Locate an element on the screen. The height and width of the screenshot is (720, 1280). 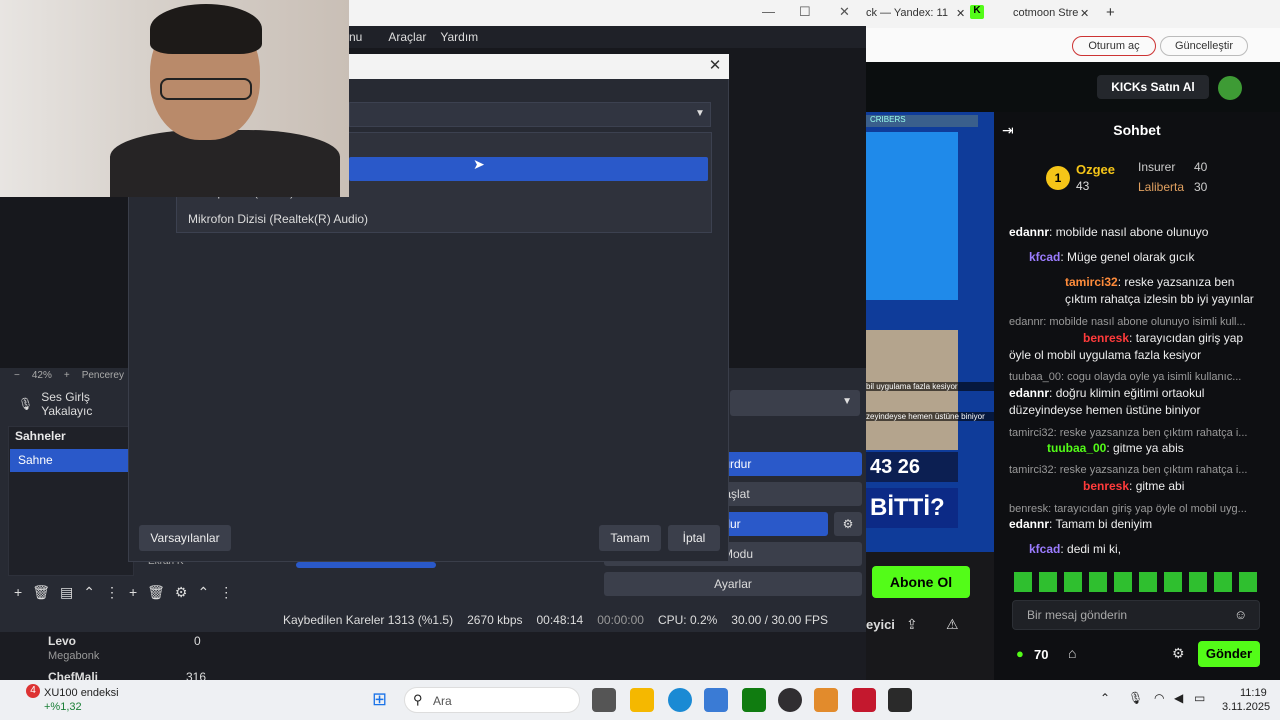
warning-icon: ⚠ is located at coordinates (952, 624).